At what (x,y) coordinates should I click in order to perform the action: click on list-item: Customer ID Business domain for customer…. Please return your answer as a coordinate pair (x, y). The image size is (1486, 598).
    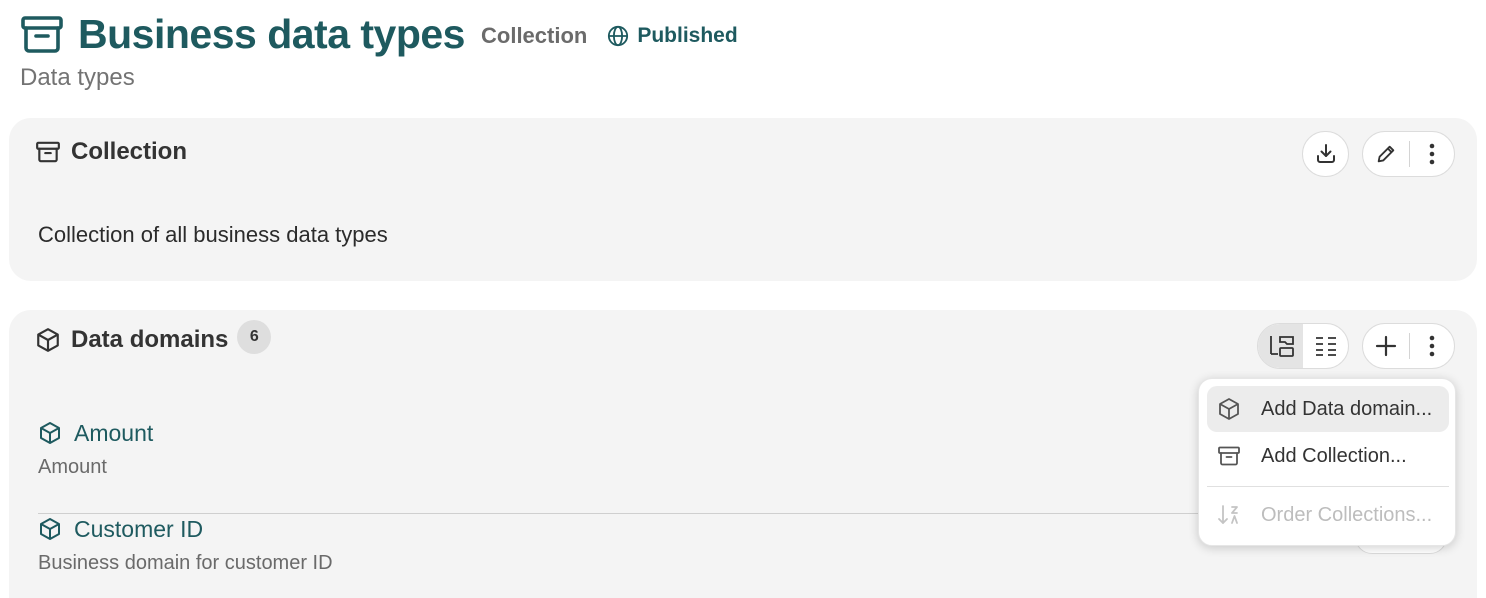
    Looking at the image, I should click on (619, 556).